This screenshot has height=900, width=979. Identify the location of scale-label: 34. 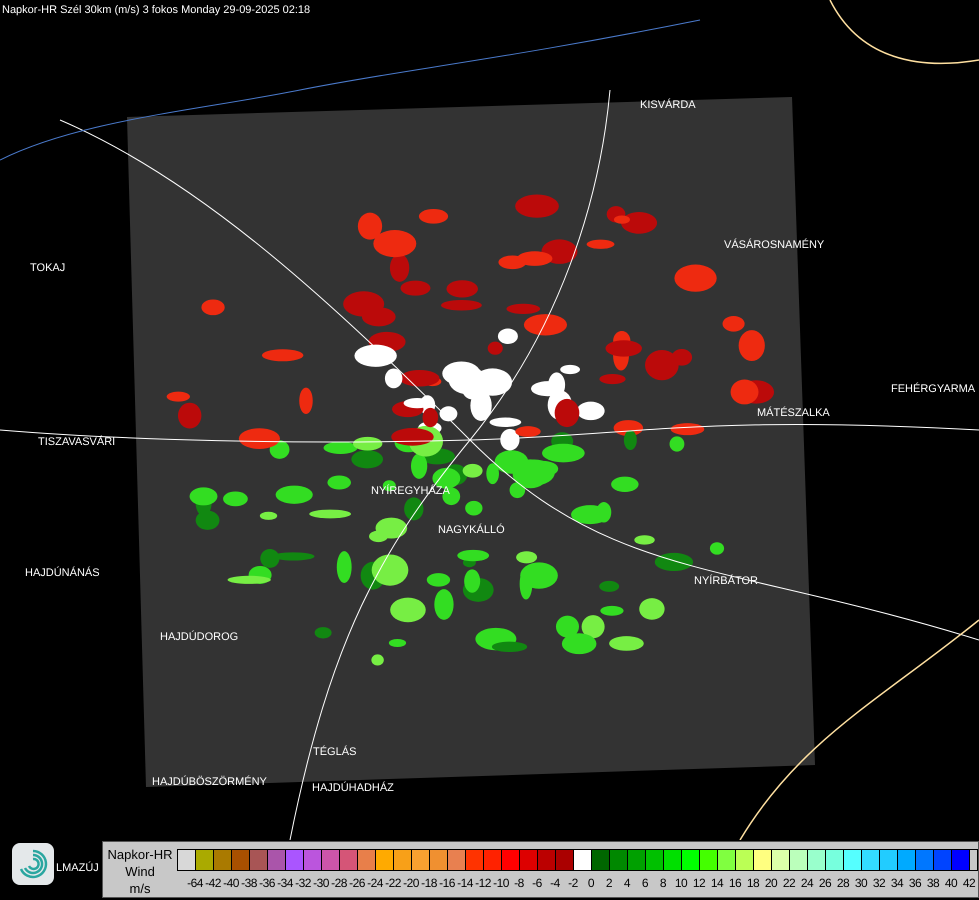
(897, 883).